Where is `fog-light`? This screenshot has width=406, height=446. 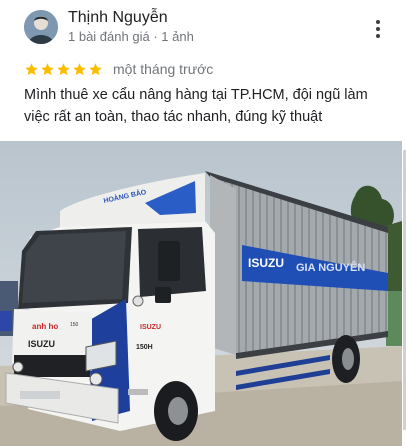 fog-light is located at coordinates (96, 379).